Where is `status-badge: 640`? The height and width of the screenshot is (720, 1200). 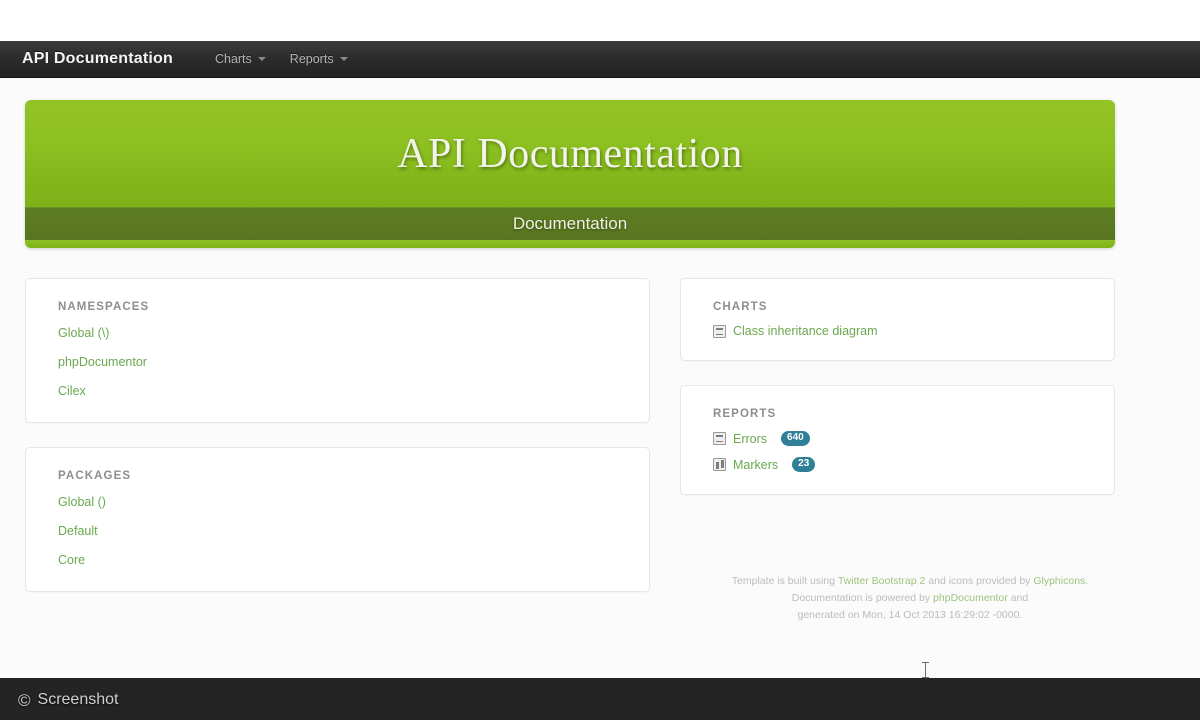
status-badge: 640 is located at coordinates (795, 438).